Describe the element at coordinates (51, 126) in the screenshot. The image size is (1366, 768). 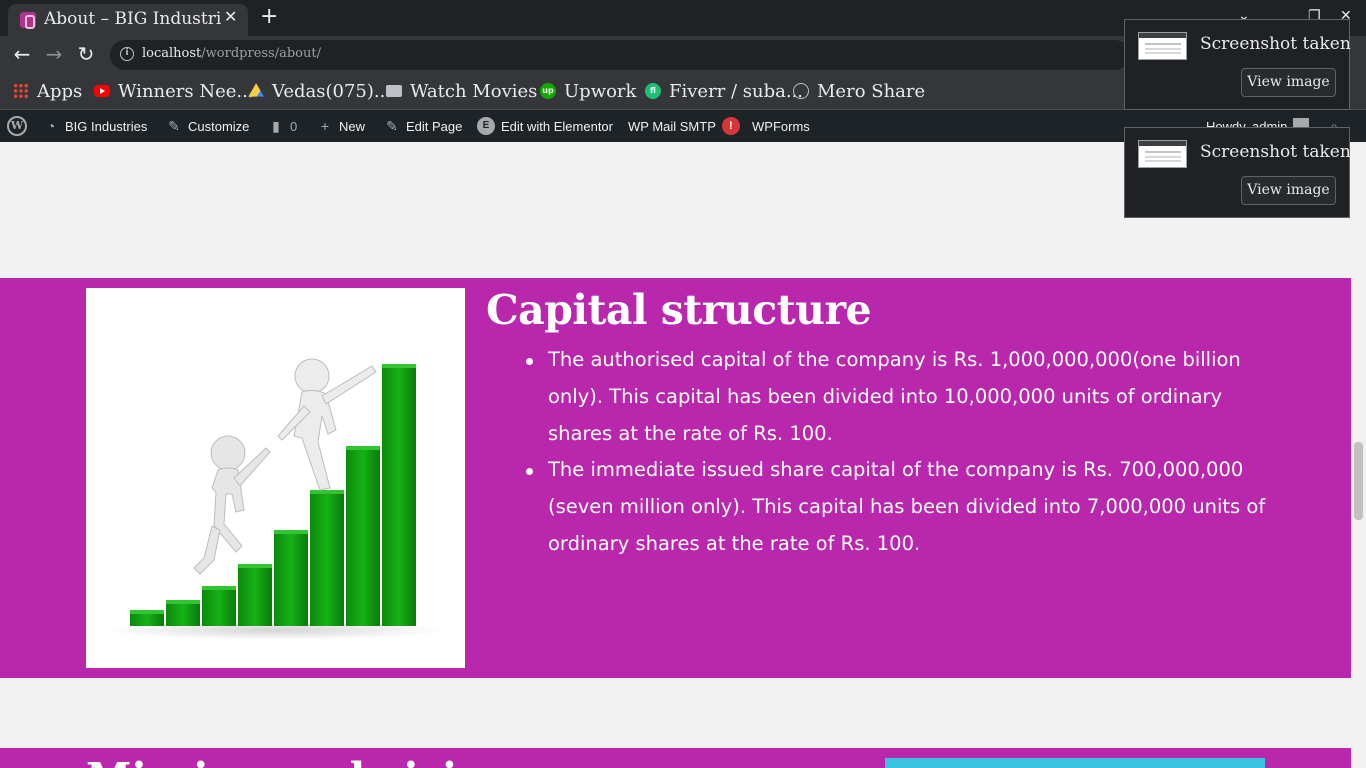
I see `dashboard-gauge-icon: ◔` at that location.